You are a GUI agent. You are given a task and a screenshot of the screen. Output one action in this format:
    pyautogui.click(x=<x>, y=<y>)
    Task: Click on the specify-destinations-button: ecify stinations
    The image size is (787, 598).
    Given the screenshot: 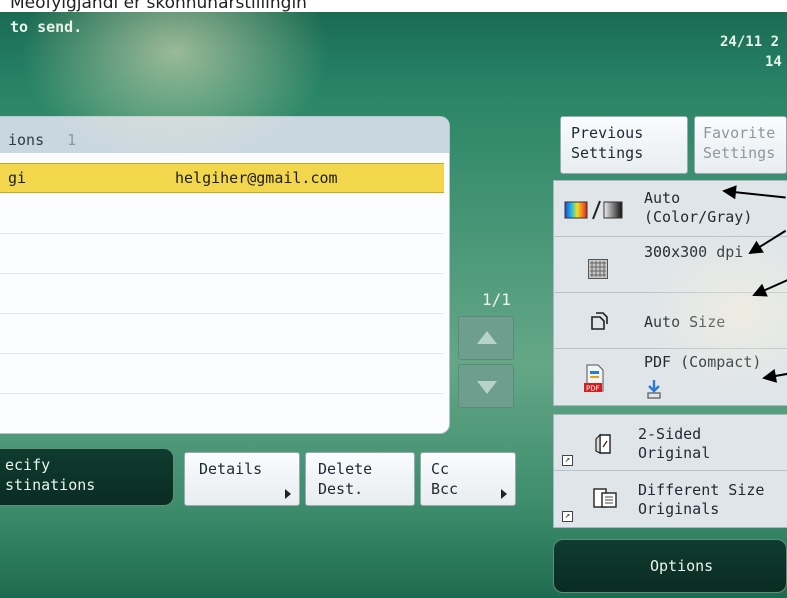 What is the action you would take?
    pyautogui.click(x=87, y=477)
    